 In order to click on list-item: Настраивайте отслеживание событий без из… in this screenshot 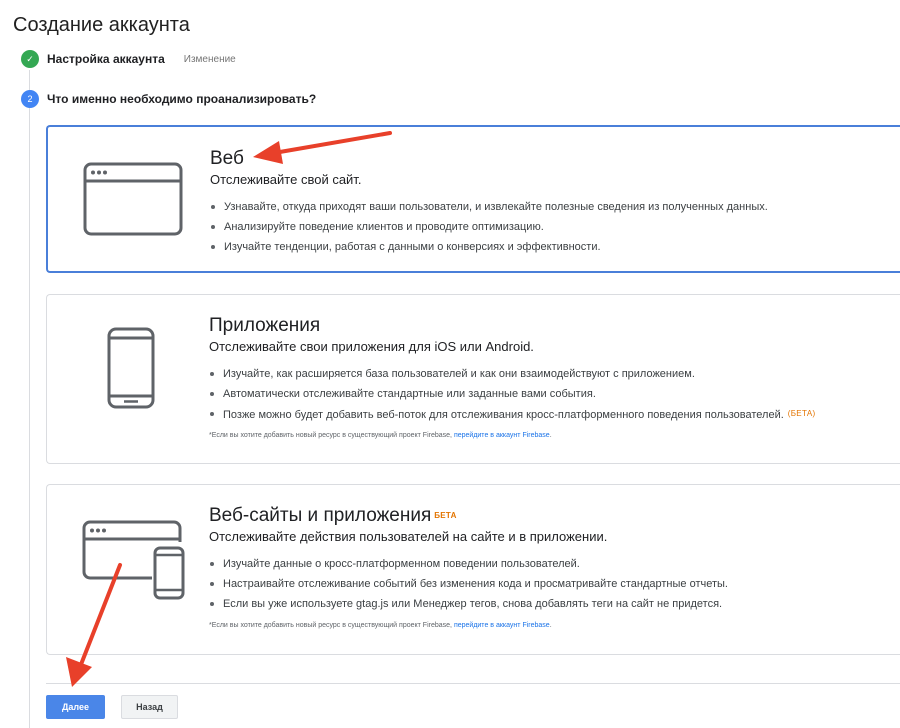, I will do `click(468, 586)`.